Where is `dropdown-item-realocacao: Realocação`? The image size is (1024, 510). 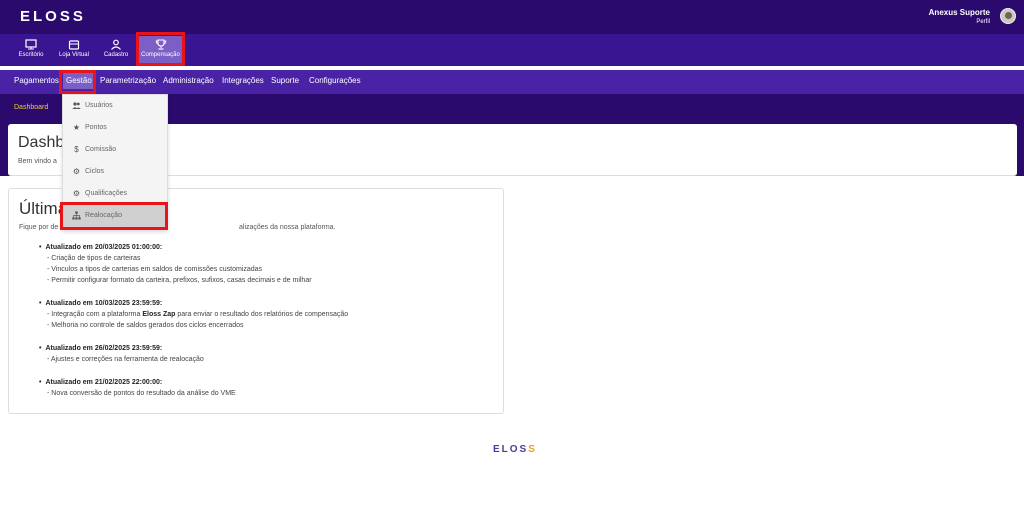 dropdown-item-realocacao: Realocação is located at coordinates (115, 216).